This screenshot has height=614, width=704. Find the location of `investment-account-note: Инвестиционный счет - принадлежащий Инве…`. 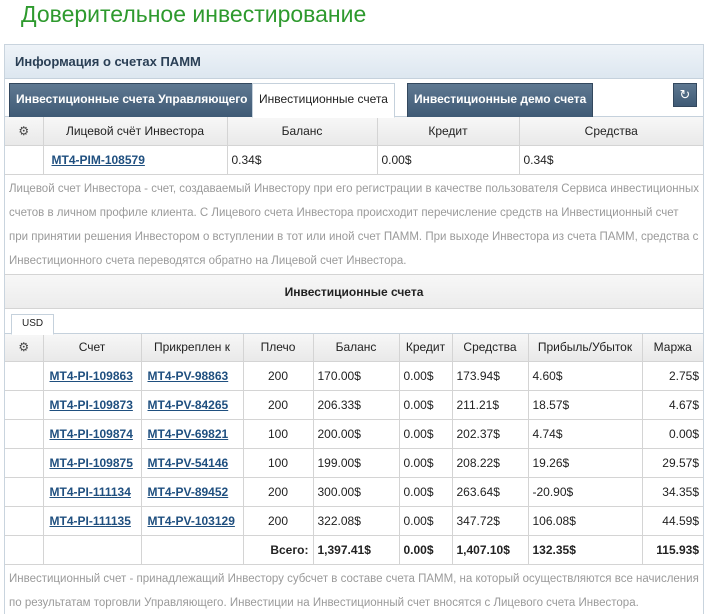

investment-account-note: Инвестиционный счет - принадлежащий Инве… is located at coordinates (354, 589).